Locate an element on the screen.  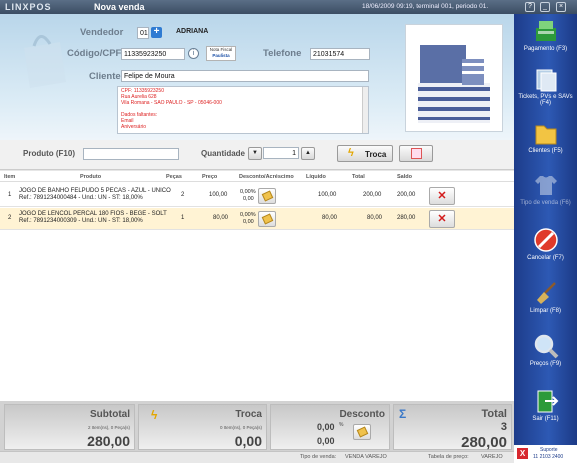
edit-total-discount-button is located at coordinates (362, 432).